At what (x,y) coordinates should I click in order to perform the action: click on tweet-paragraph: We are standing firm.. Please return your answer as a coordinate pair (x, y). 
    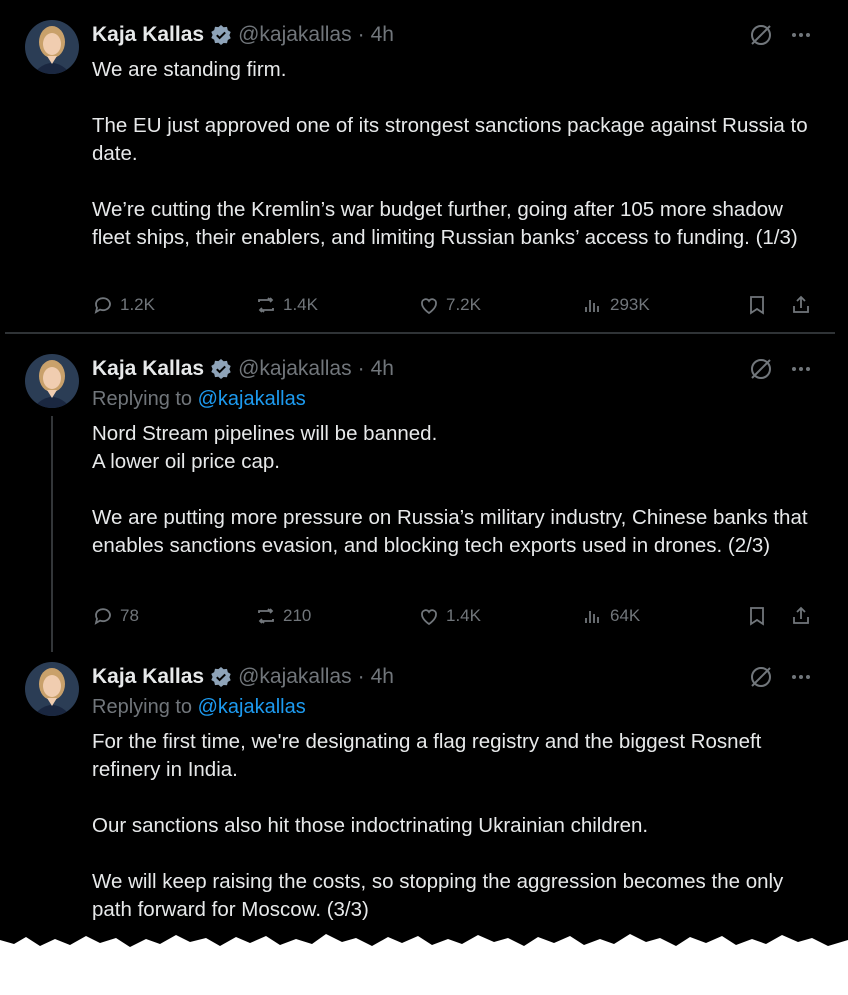
    Looking at the image, I should click on (189, 69).